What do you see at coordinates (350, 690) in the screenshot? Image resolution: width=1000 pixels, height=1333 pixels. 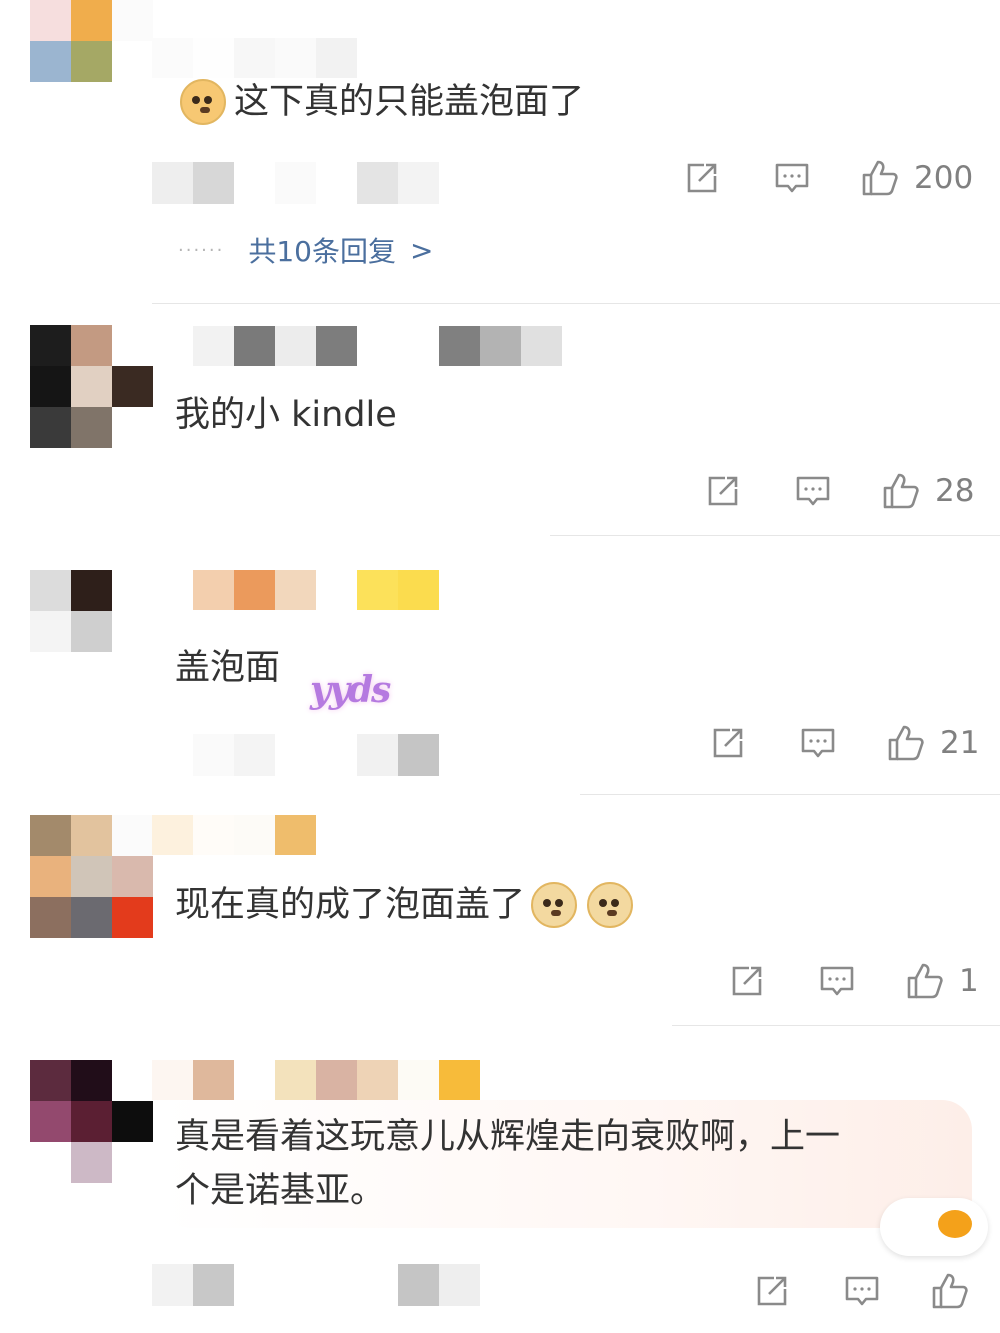 I see `yyds-sticker: yyds` at bounding box center [350, 690].